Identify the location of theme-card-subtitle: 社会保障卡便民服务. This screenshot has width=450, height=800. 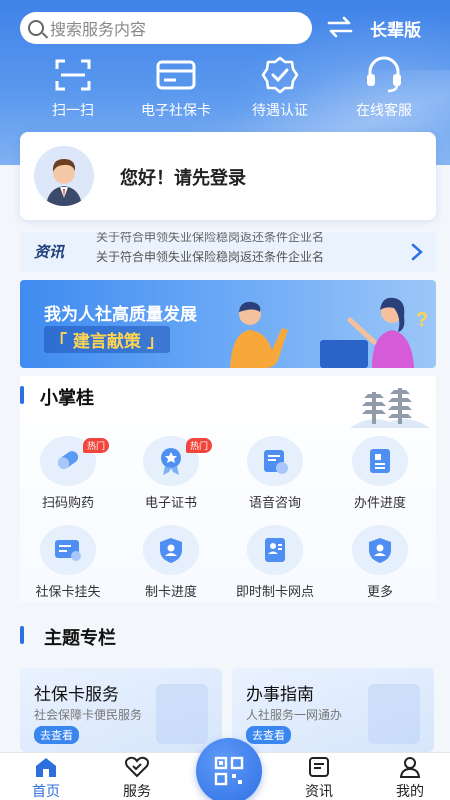
(88, 715).